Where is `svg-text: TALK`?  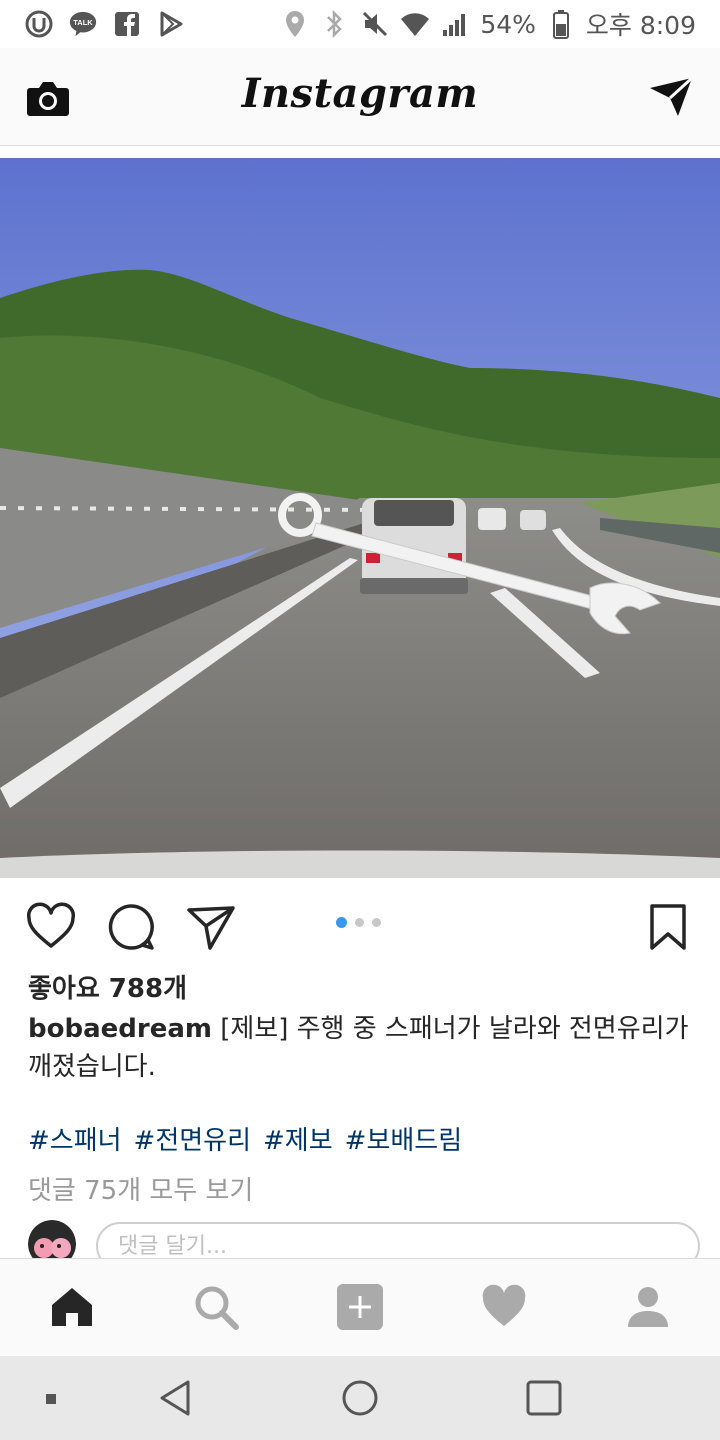 svg-text: TALK is located at coordinates (83, 22).